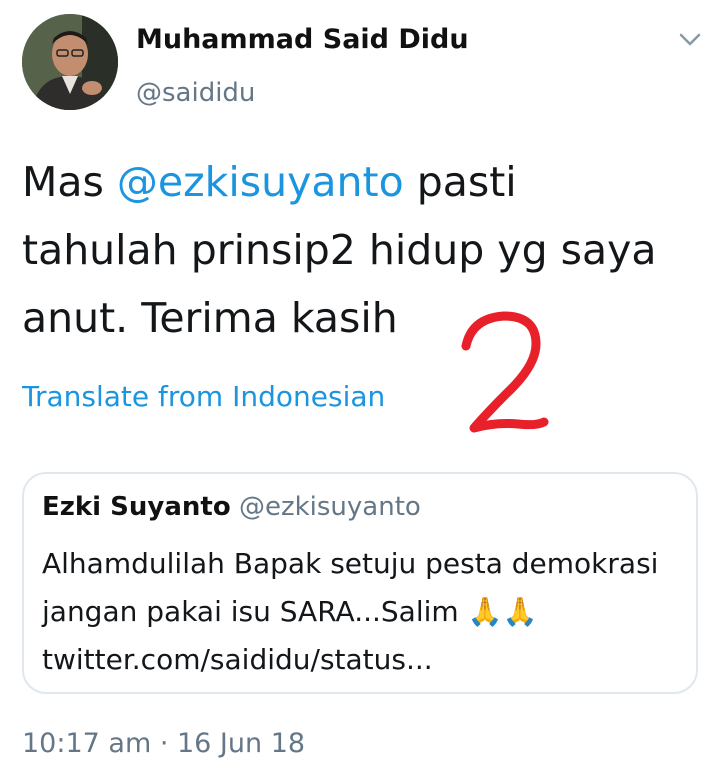  I want to click on folded-hands-icon: 🙏🙏, so click(502, 611).